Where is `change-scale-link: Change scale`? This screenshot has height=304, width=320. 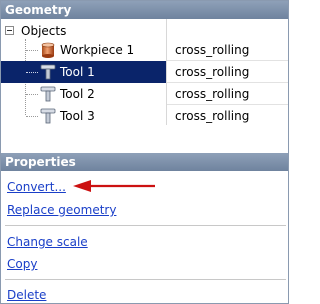 change-scale-link: Change scale is located at coordinates (47, 242).